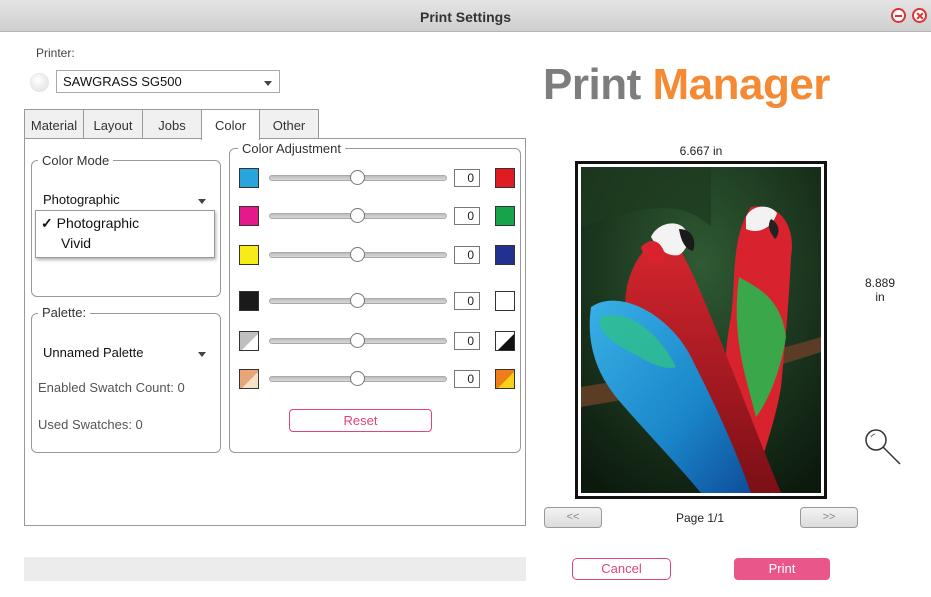  I want to click on black-white-diagonal-icon, so click(505, 341).